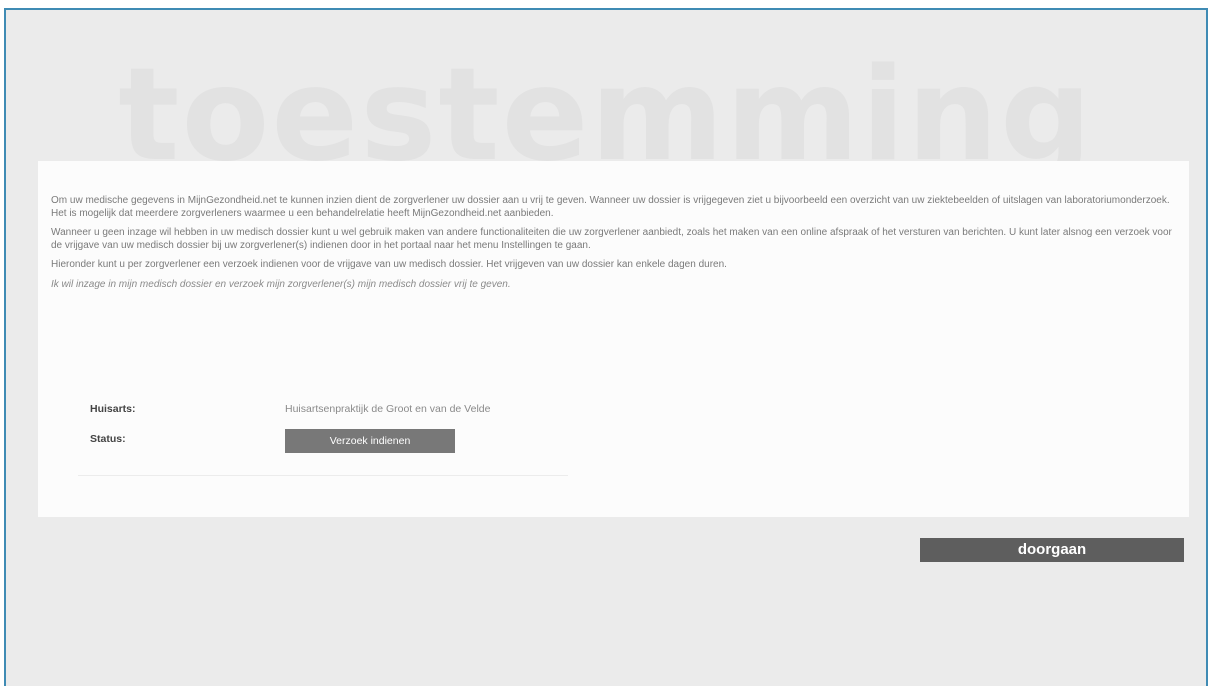 Image resolution: width=1214 pixels, height=686 pixels. What do you see at coordinates (1052, 550) in the screenshot?
I see `continue-button: doorgaan` at bounding box center [1052, 550].